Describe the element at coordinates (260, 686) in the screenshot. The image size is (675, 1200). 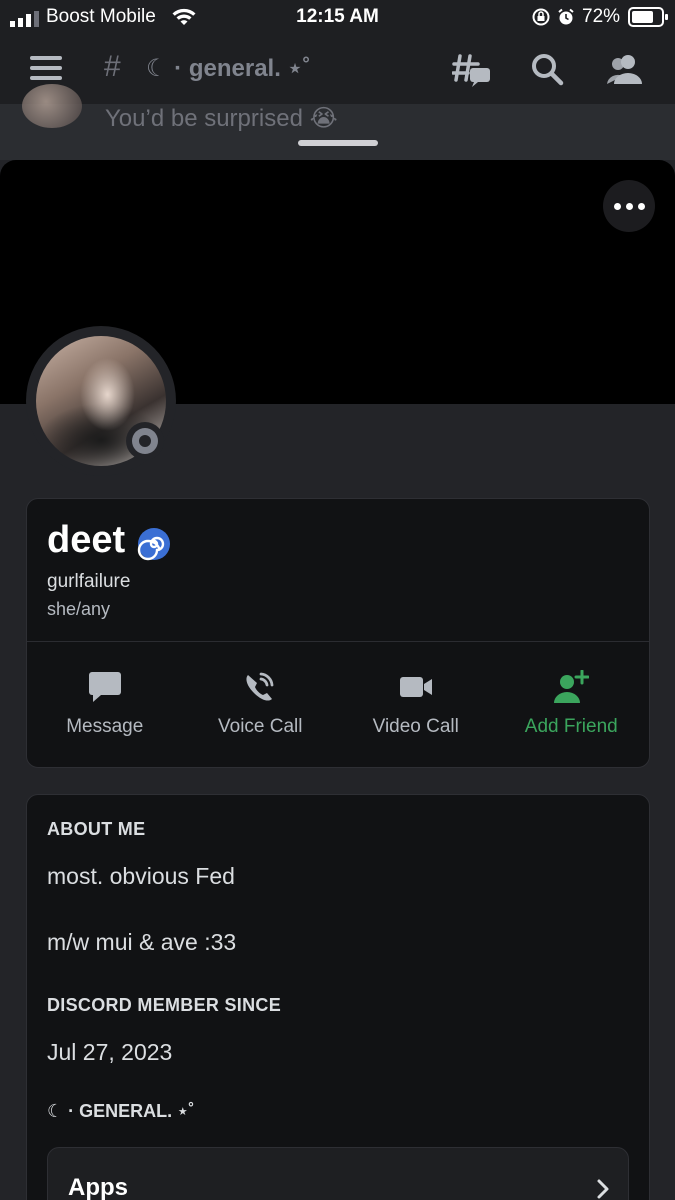
I see `phone-icon` at that location.